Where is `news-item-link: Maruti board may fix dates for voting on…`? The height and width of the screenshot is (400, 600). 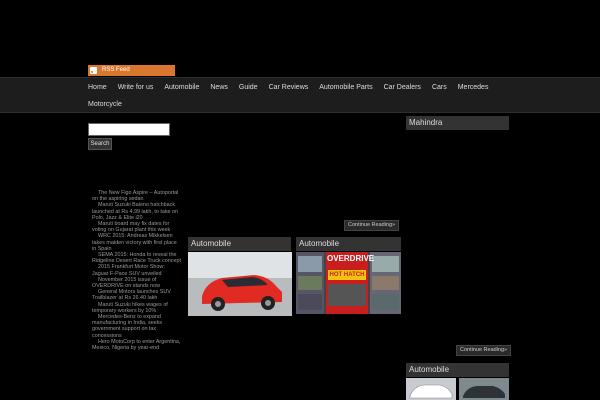
news-item-link: Maruti board may fix dates for voting on… is located at coordinates (137, 227).